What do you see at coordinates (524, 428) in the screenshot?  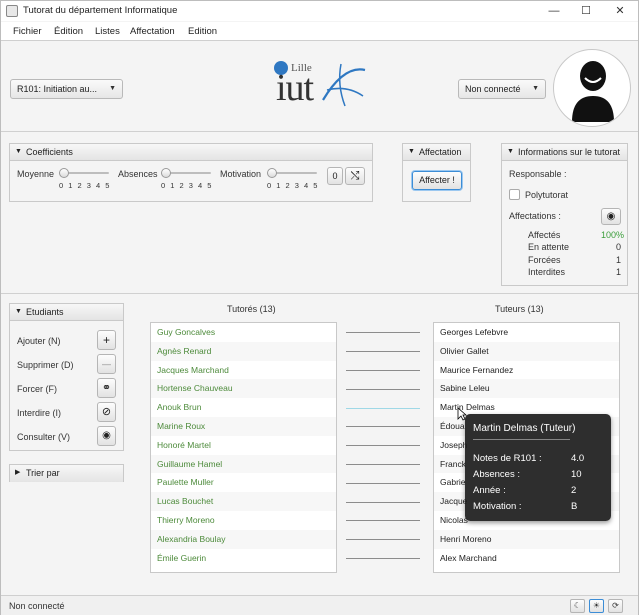 I see `tooltip-title: Martin Delmas (Tuteur)` at bounding box center [524, 428].